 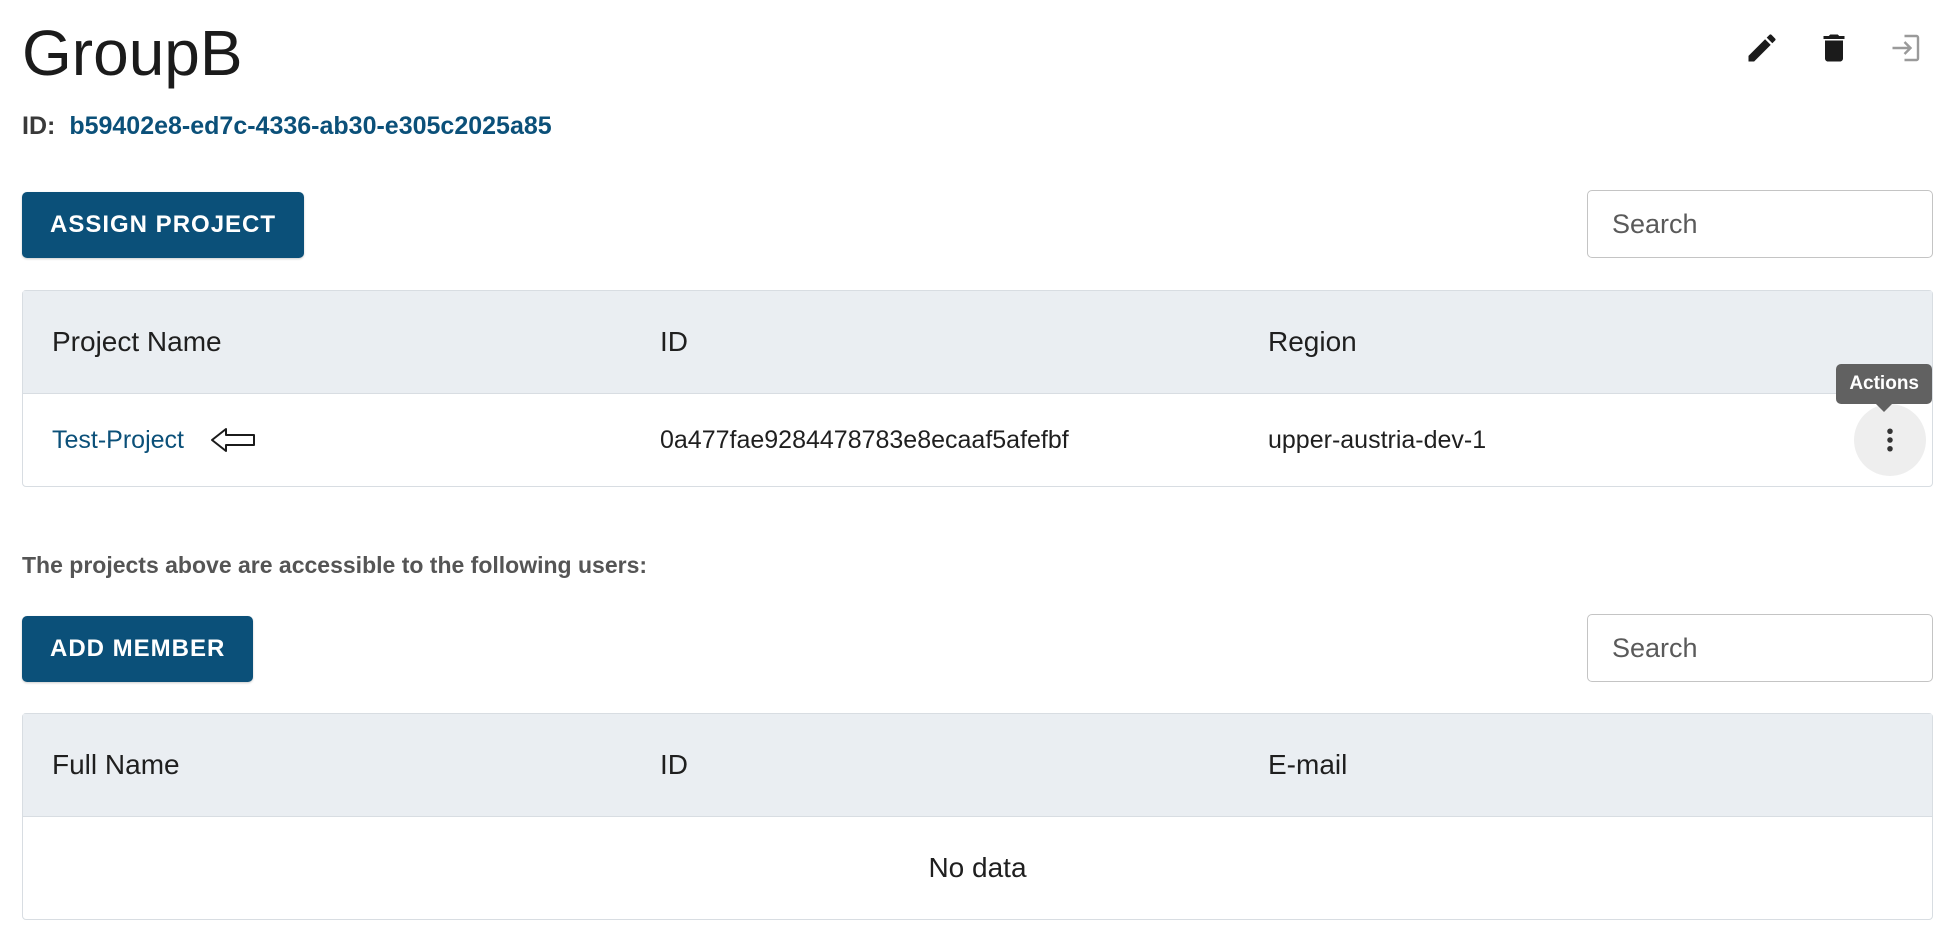 I want to click on project-region-cell: upper-austria-dev-1, so click(x=1377, y=439).